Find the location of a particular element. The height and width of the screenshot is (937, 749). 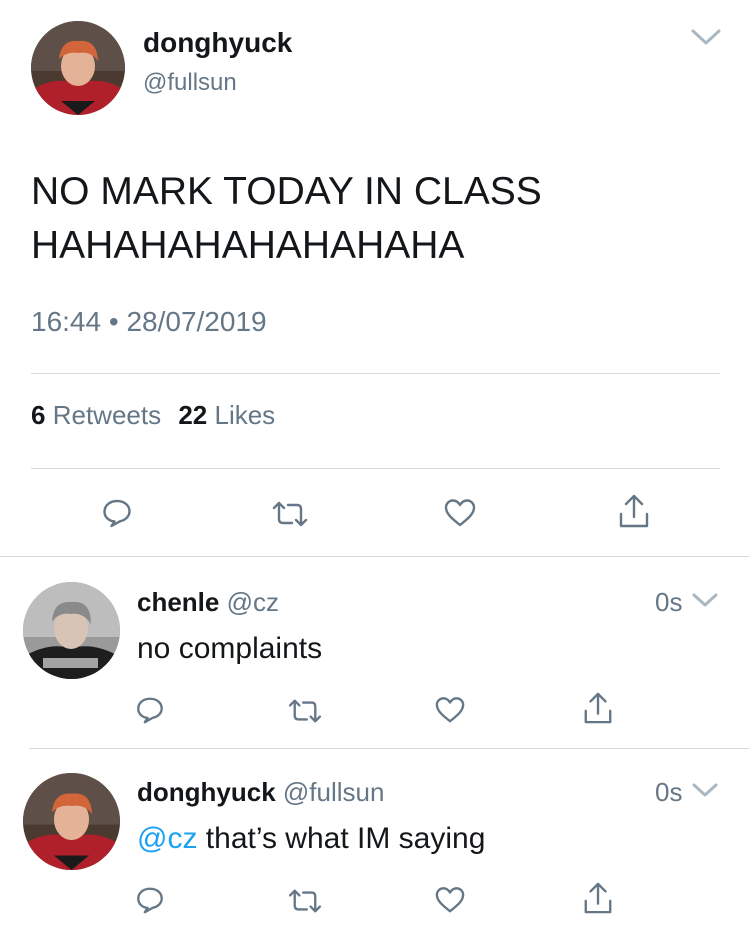

like-label: Likes is located at coordinates (244, 415).